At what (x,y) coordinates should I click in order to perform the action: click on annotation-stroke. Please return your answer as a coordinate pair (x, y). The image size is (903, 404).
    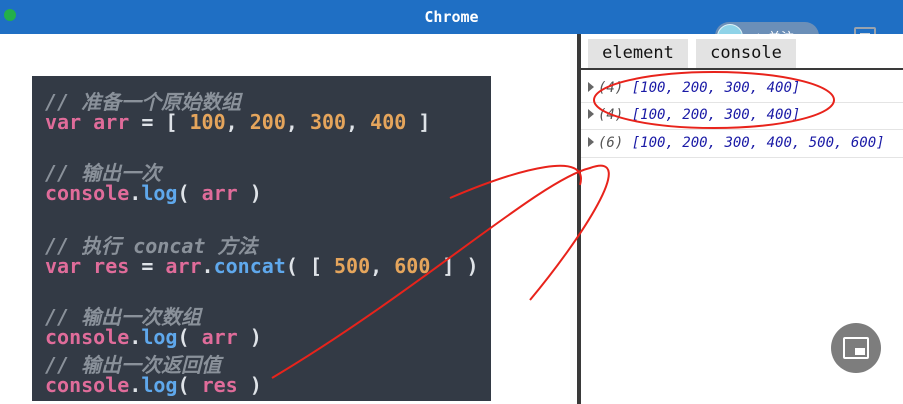
    Looking at the image, I should click on (515, 181).